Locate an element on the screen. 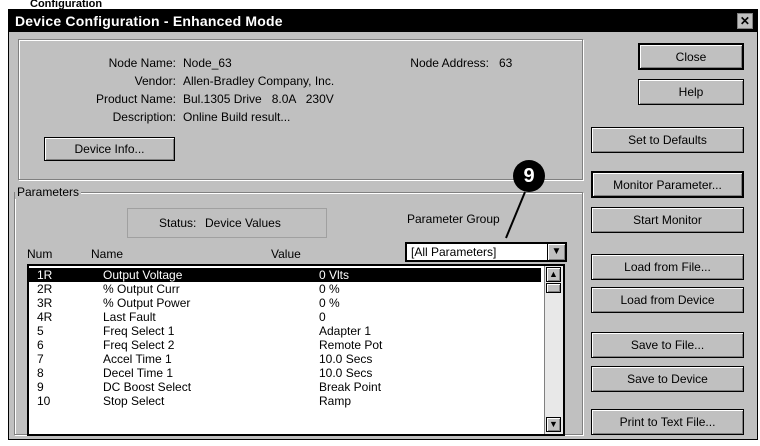 Image resolution: width=760 pixels, height=446 pixels. dropdown-arrow-icon: ▼ is located at coordinates (556, 252).